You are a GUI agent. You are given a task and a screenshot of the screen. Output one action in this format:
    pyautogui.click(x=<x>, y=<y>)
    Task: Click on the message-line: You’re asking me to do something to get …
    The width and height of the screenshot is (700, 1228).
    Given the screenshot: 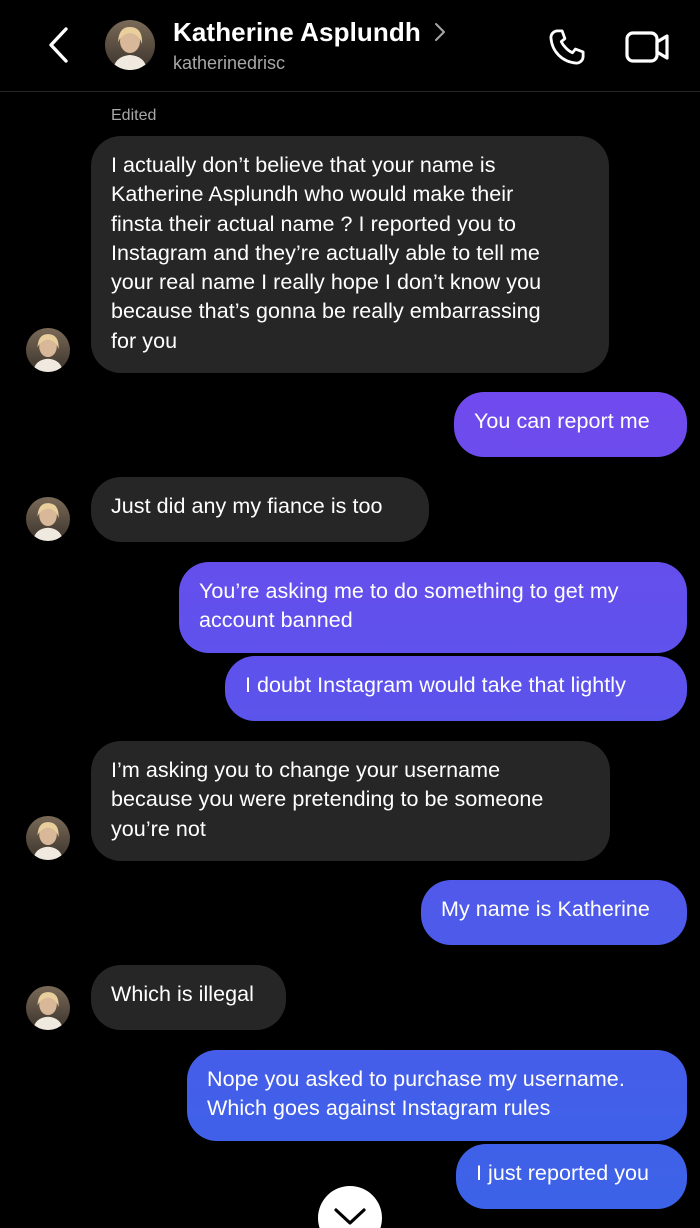 What is the action you would take?
    pyautogui.click(x=409, y=591)
    